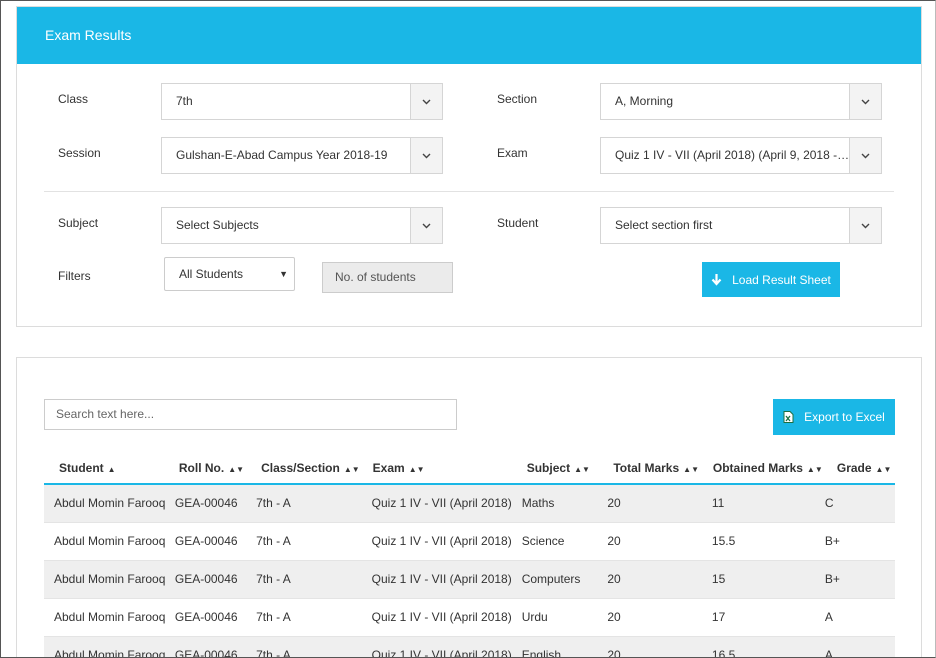 Image resolution: width=936 pixels, height=658 pixels. Describe the element at coordinates (741, 225) in the screenshot. I see `student-select: Select section first` at that location.